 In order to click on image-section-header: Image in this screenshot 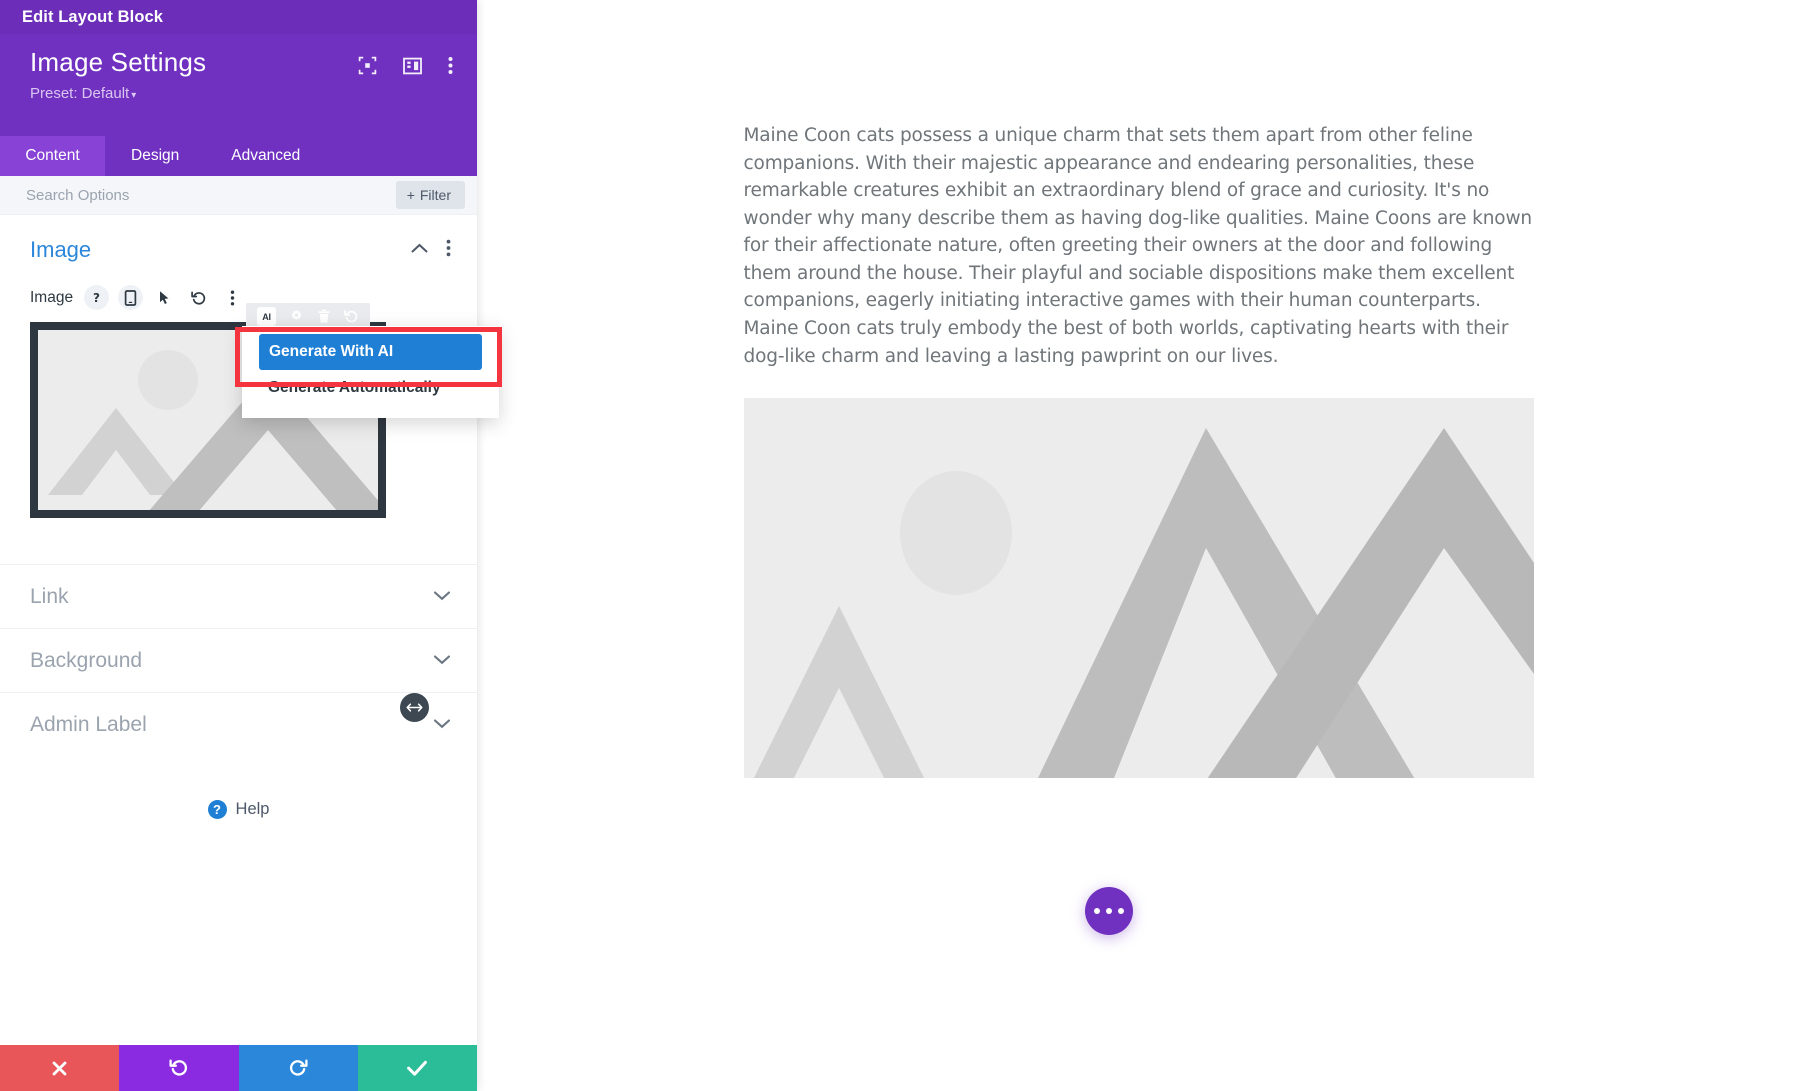, I will do `click(240, 250)`.